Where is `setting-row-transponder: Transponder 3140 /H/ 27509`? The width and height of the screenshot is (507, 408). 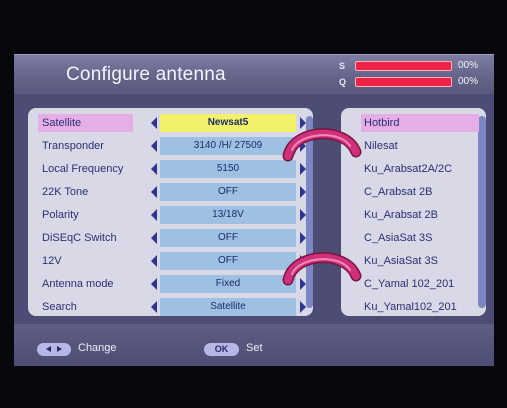 setting-row-transponder: Transponder 3140 /H/ 27509 is located at coordinates (172, 146).